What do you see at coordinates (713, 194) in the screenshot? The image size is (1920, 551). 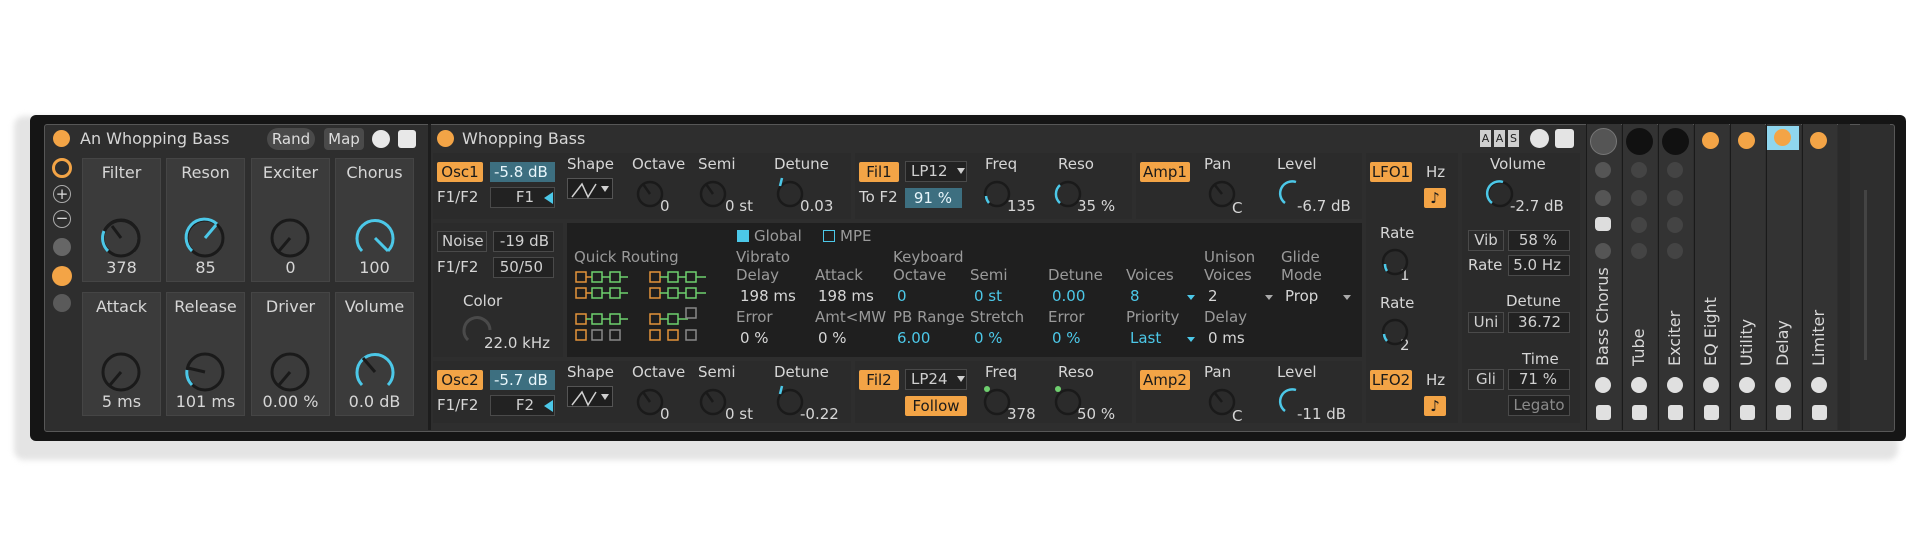 I see `osc1-semi-knob` at bounding box center [713, 194].